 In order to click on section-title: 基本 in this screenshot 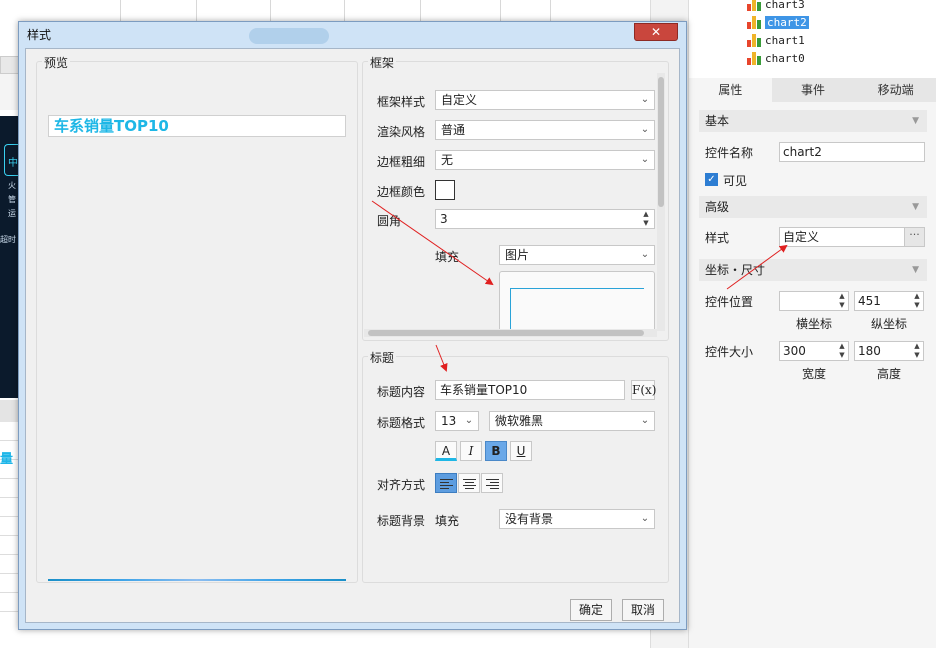, I will do `click(717, 121)`.